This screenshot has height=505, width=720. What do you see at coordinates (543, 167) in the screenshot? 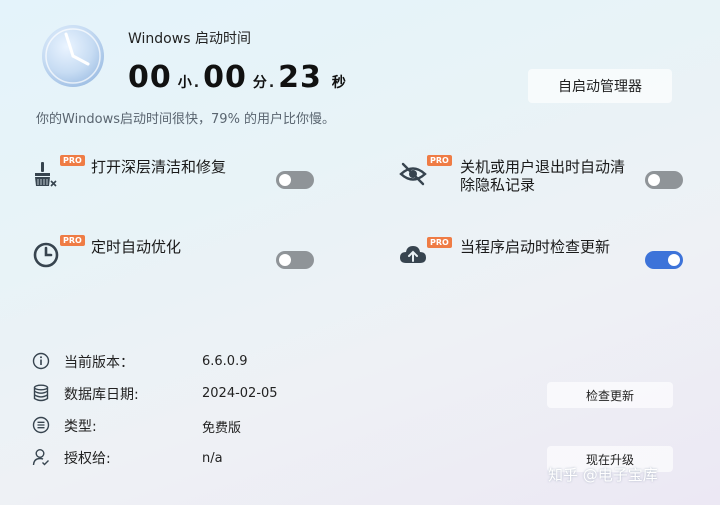
I see `privacy-clear-label-line1: 关机或用户退出时自动清` at bounding box center [543, 167].